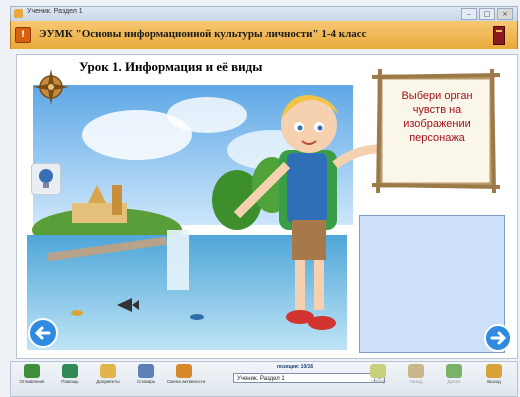 This screenshot has width=520, height=397. I want to click on activity-label: Смена активности, so click(186, 381).